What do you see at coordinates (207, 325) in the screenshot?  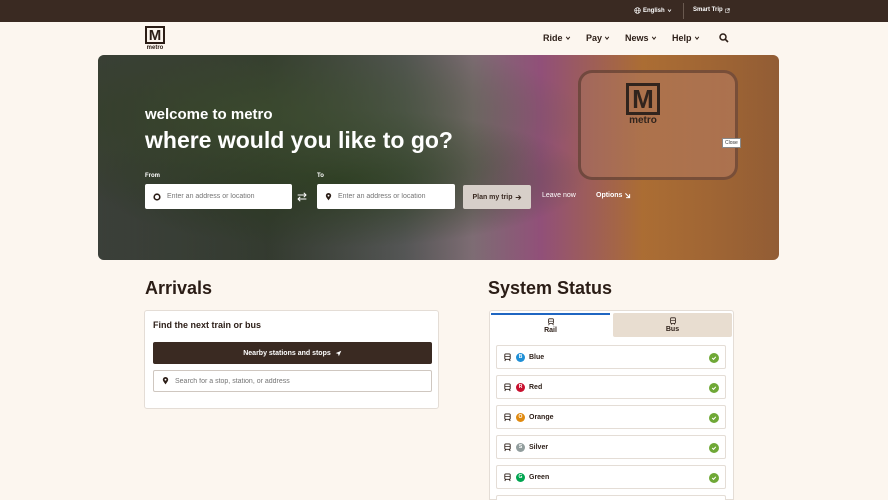 I see `arrivals-card-title: Find the next train or bus` at bounding box center [207, 325].